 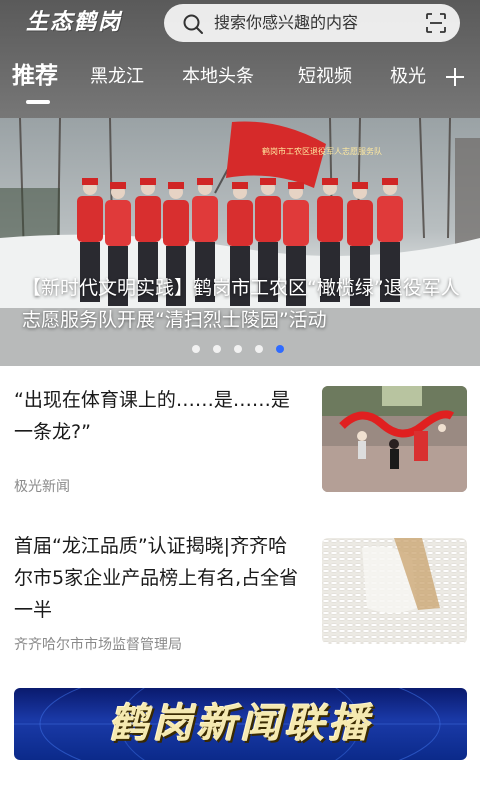 What do you see at coordinates (218, 77) in the screenshot?
I see `tab-local-headlines: 本地头条` at bounding box center [218, 77].